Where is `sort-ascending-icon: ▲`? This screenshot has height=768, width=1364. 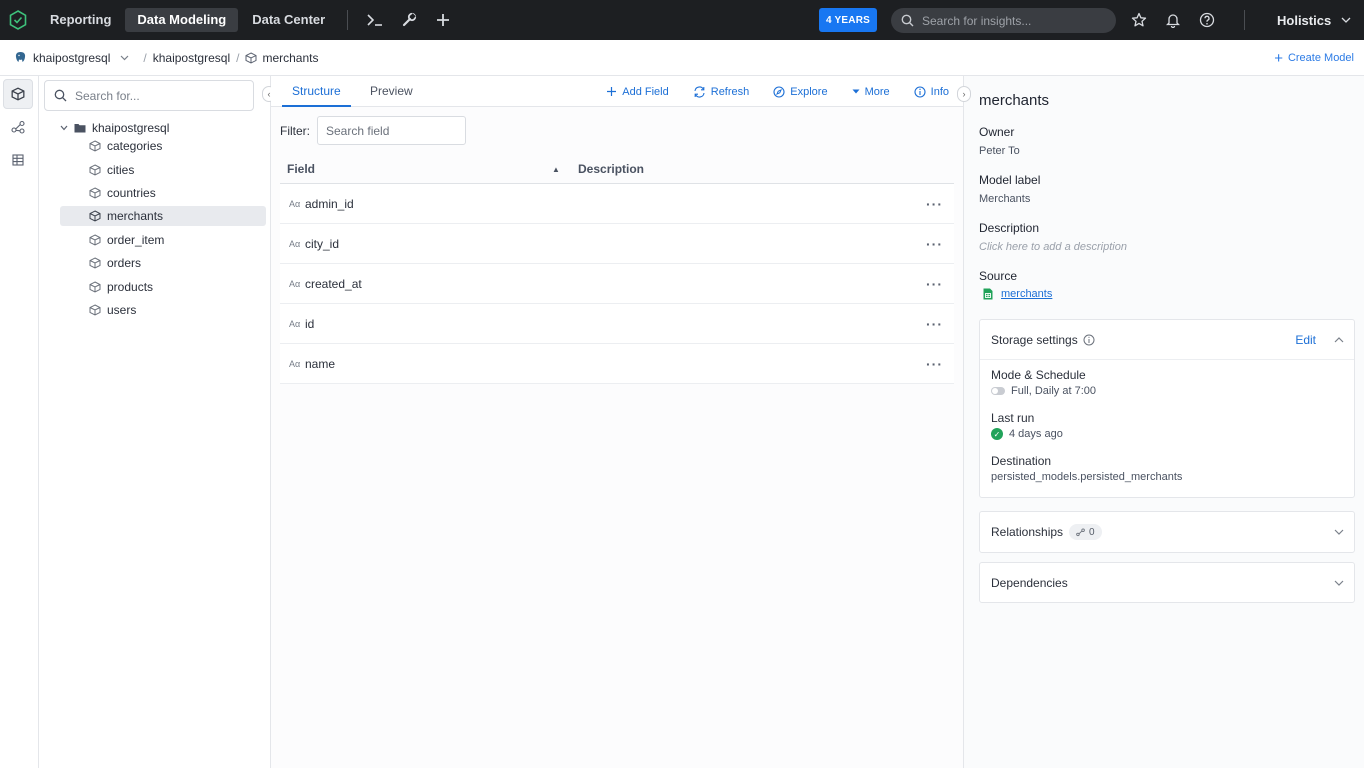 sort-ascending-icon: ▲ is located at coordinates (556, 169).